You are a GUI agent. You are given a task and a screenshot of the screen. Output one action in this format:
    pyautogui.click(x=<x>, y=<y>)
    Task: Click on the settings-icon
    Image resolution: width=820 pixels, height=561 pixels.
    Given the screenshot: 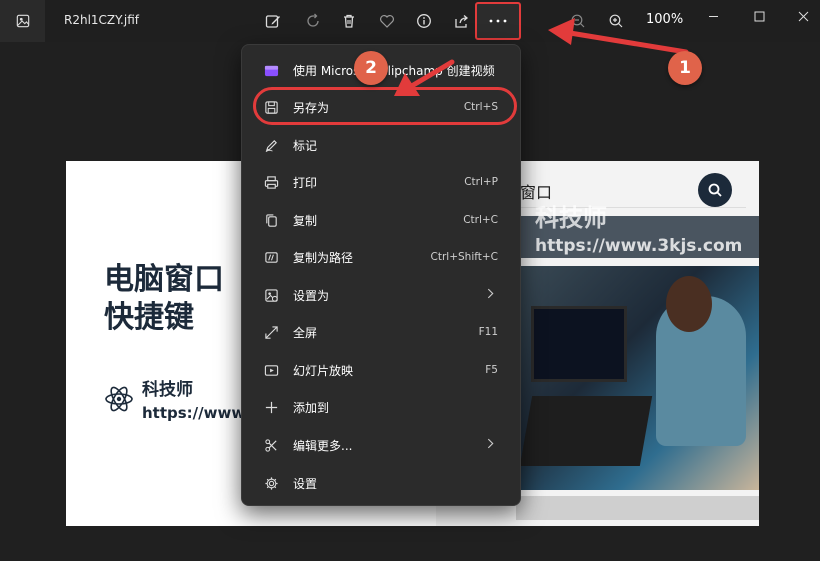 What is the action you would take?
    pyautogui.click(x=271, y=483)
    